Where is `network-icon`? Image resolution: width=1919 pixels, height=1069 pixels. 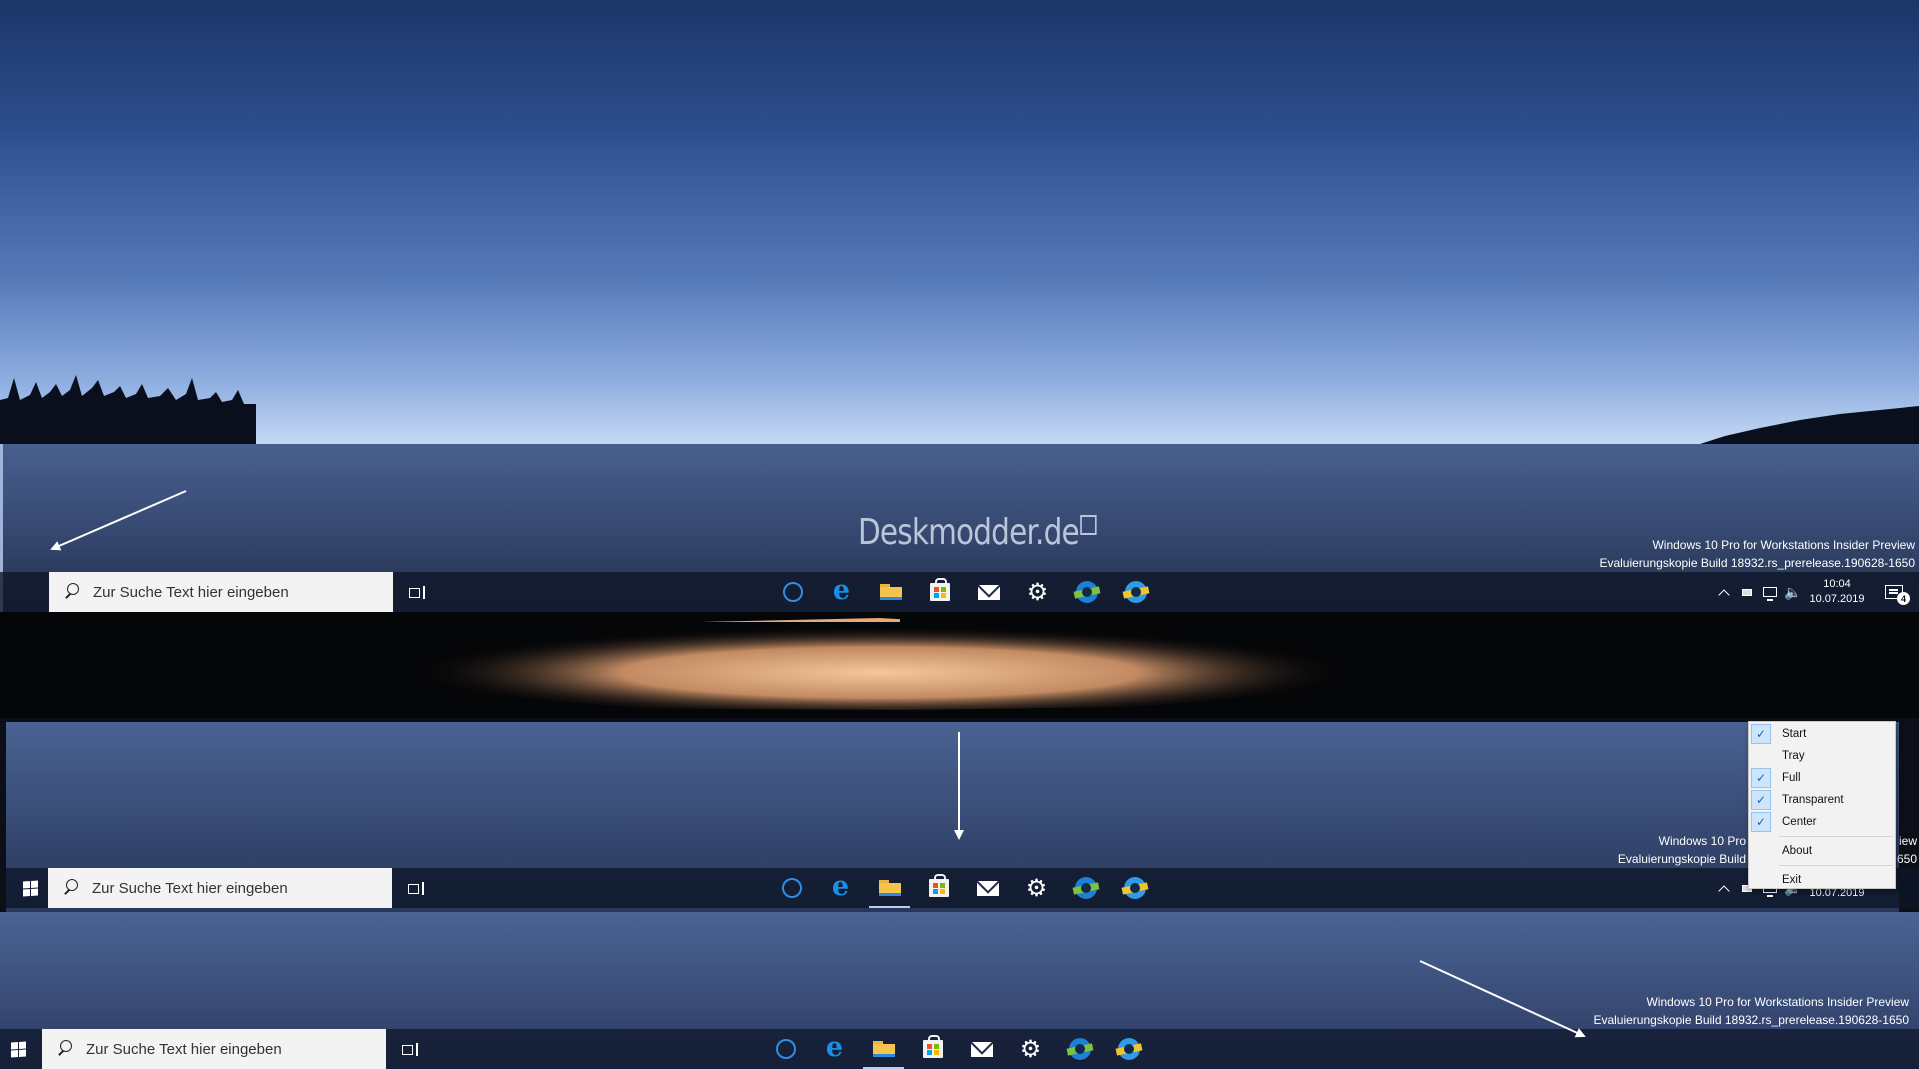 network-icon is located at coordinates (1770, 594).